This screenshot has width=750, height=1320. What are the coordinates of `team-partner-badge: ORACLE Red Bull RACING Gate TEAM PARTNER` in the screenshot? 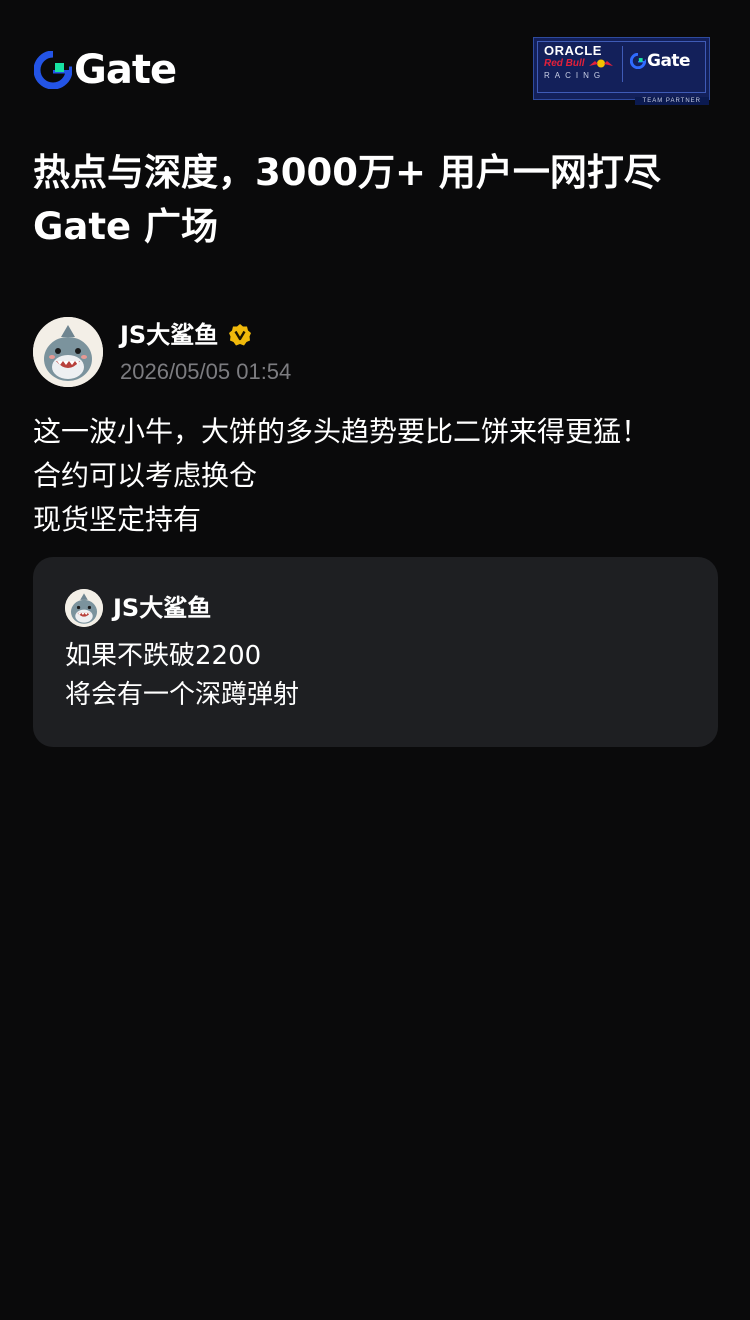 It's located at (621, 71).